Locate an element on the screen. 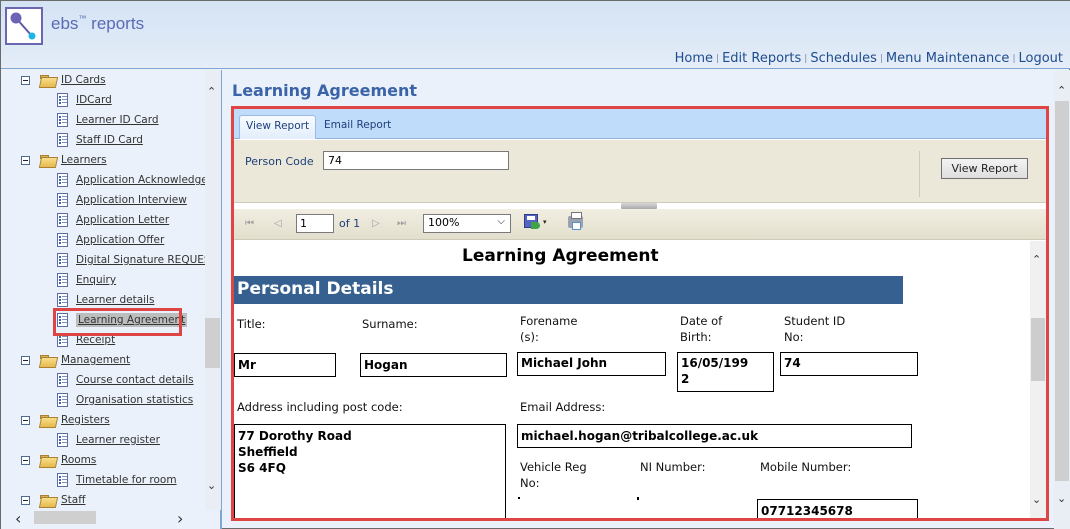  sidebar-vertical-scroll-thumb is located at coordinates (212, 343).